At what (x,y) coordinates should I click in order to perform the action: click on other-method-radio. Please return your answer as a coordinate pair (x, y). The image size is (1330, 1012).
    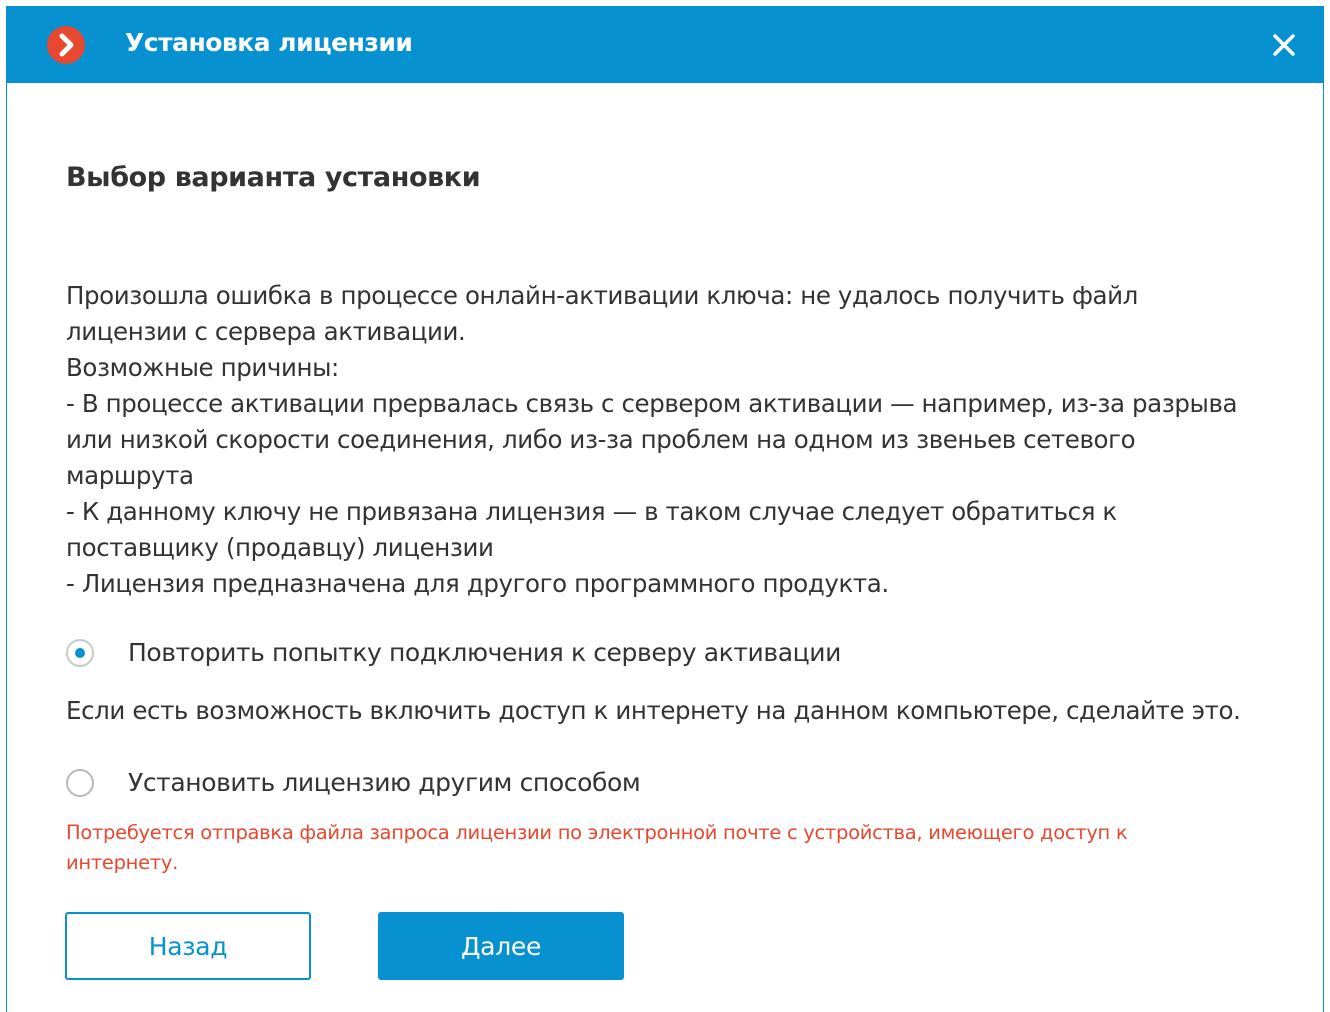
    Looking at the image, I should click on (80, 782).